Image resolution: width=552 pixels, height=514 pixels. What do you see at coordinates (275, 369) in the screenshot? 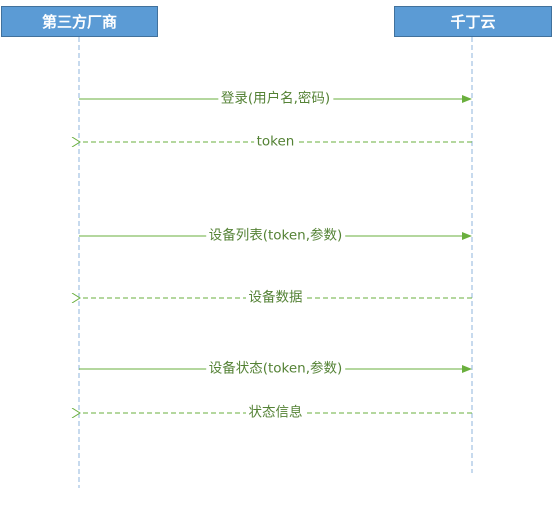
I see `message-label-5: 设备状态(token,参数)` at bounding box center [275, 369].